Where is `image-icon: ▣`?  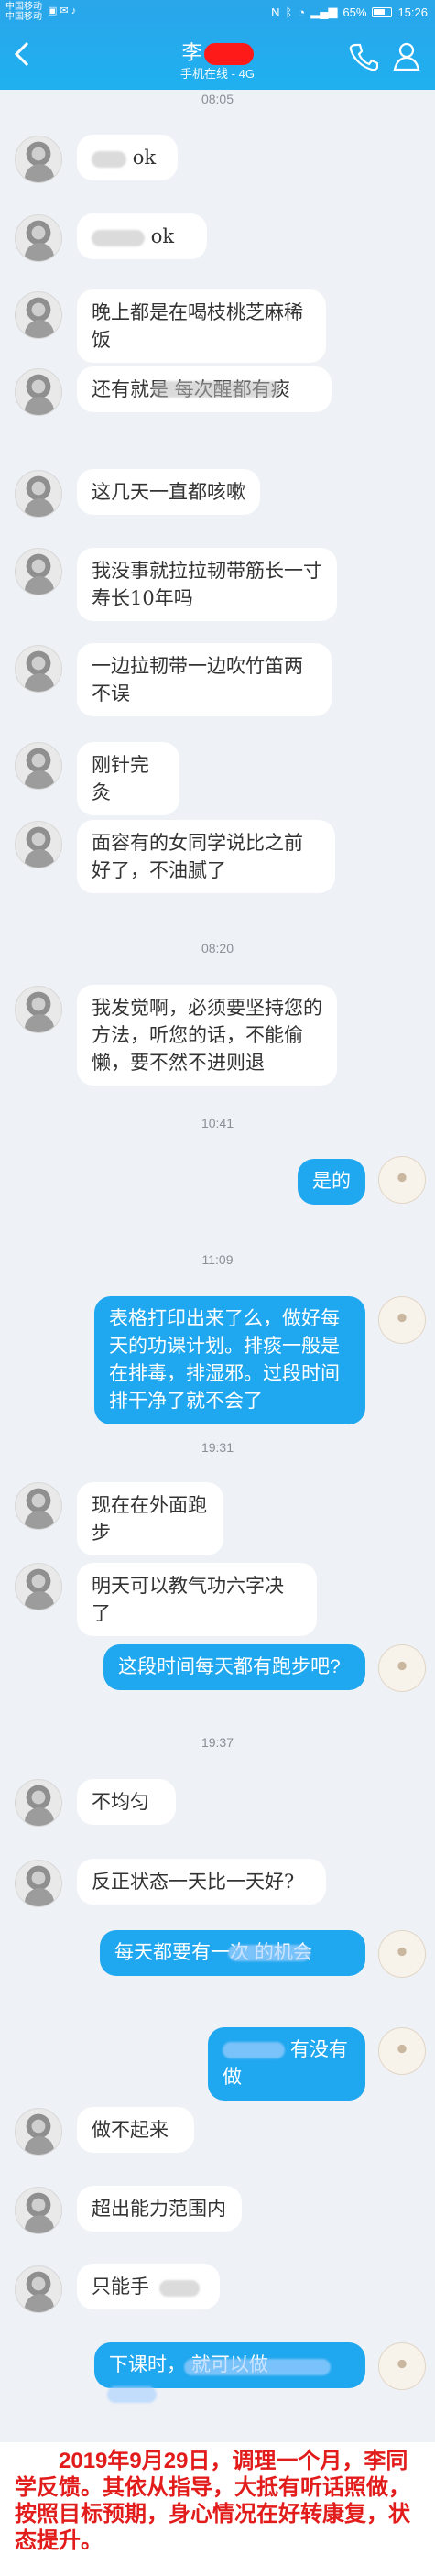 image-icon: ▣ is located at coordinates (53, 10).